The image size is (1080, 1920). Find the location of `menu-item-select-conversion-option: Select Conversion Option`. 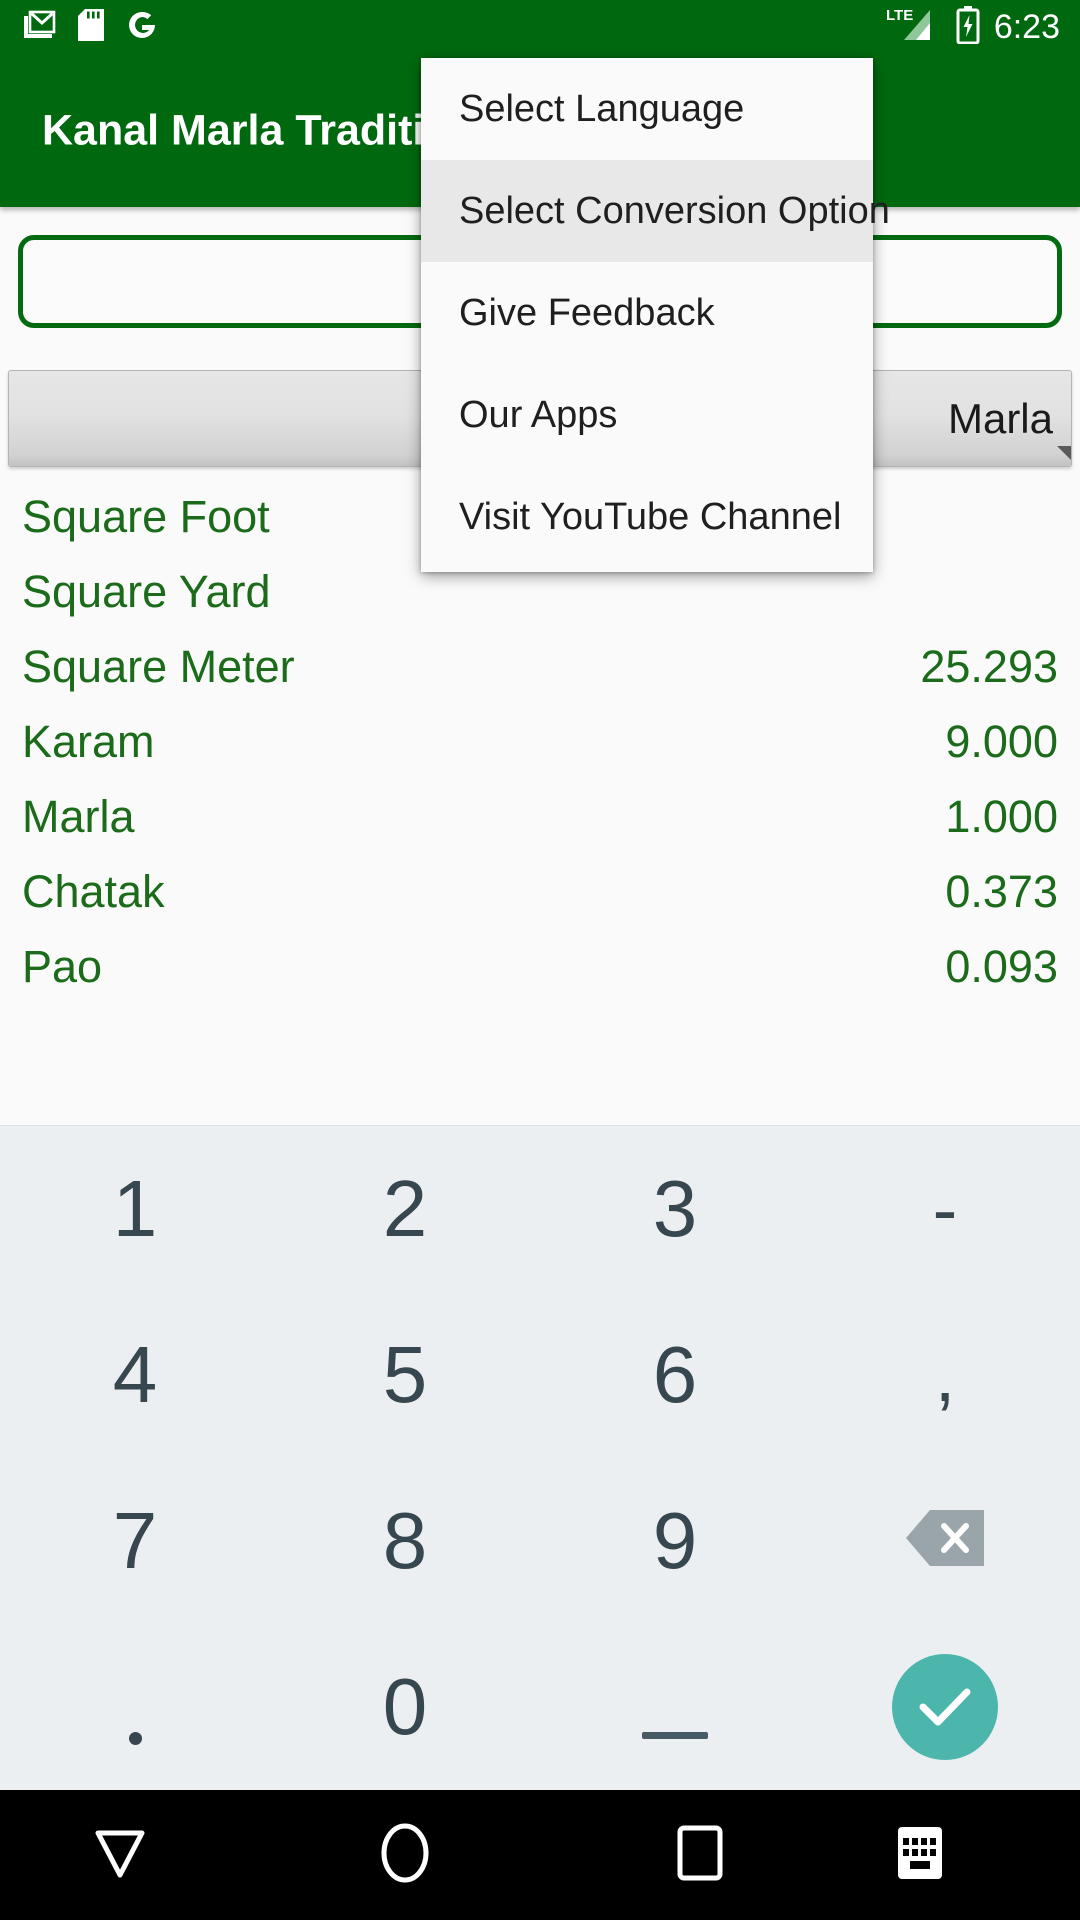

menu-item-select-conversion-option: Select Conversion Option is located at coordinates (655, 211).